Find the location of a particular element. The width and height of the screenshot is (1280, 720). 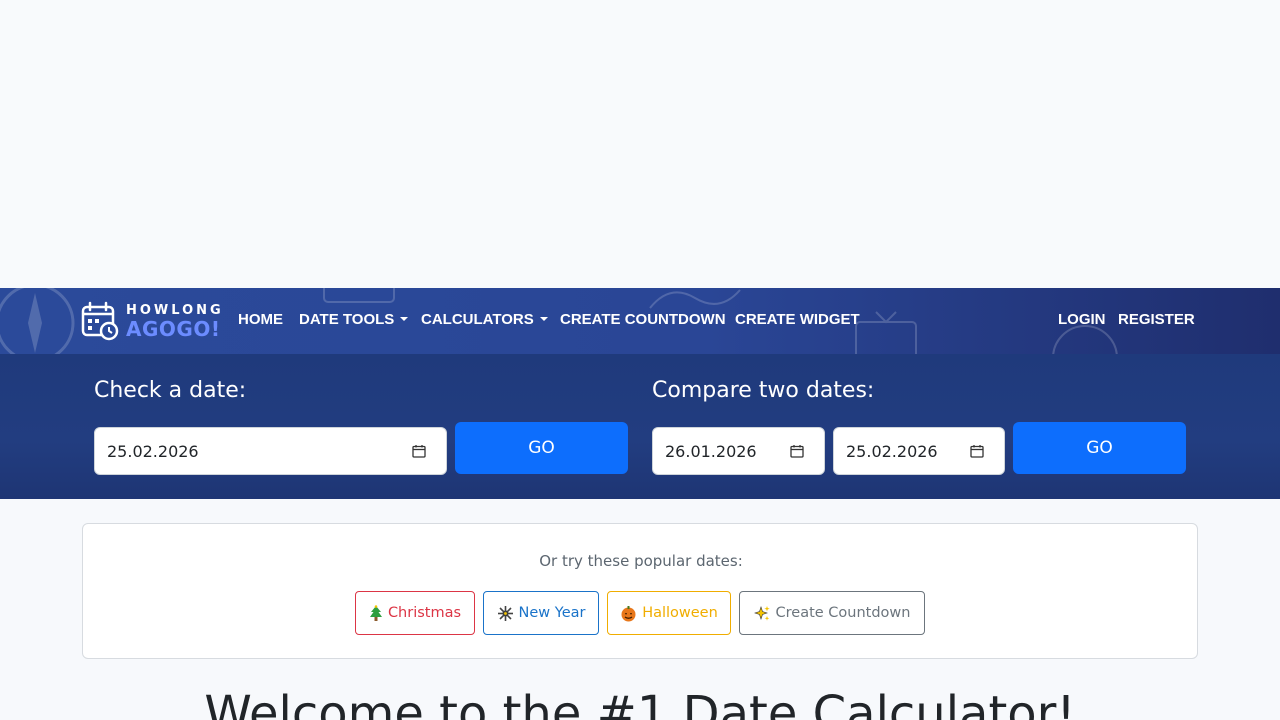

chip-create-countdown-label: Create Countdown is located at coordinates (843, 613).